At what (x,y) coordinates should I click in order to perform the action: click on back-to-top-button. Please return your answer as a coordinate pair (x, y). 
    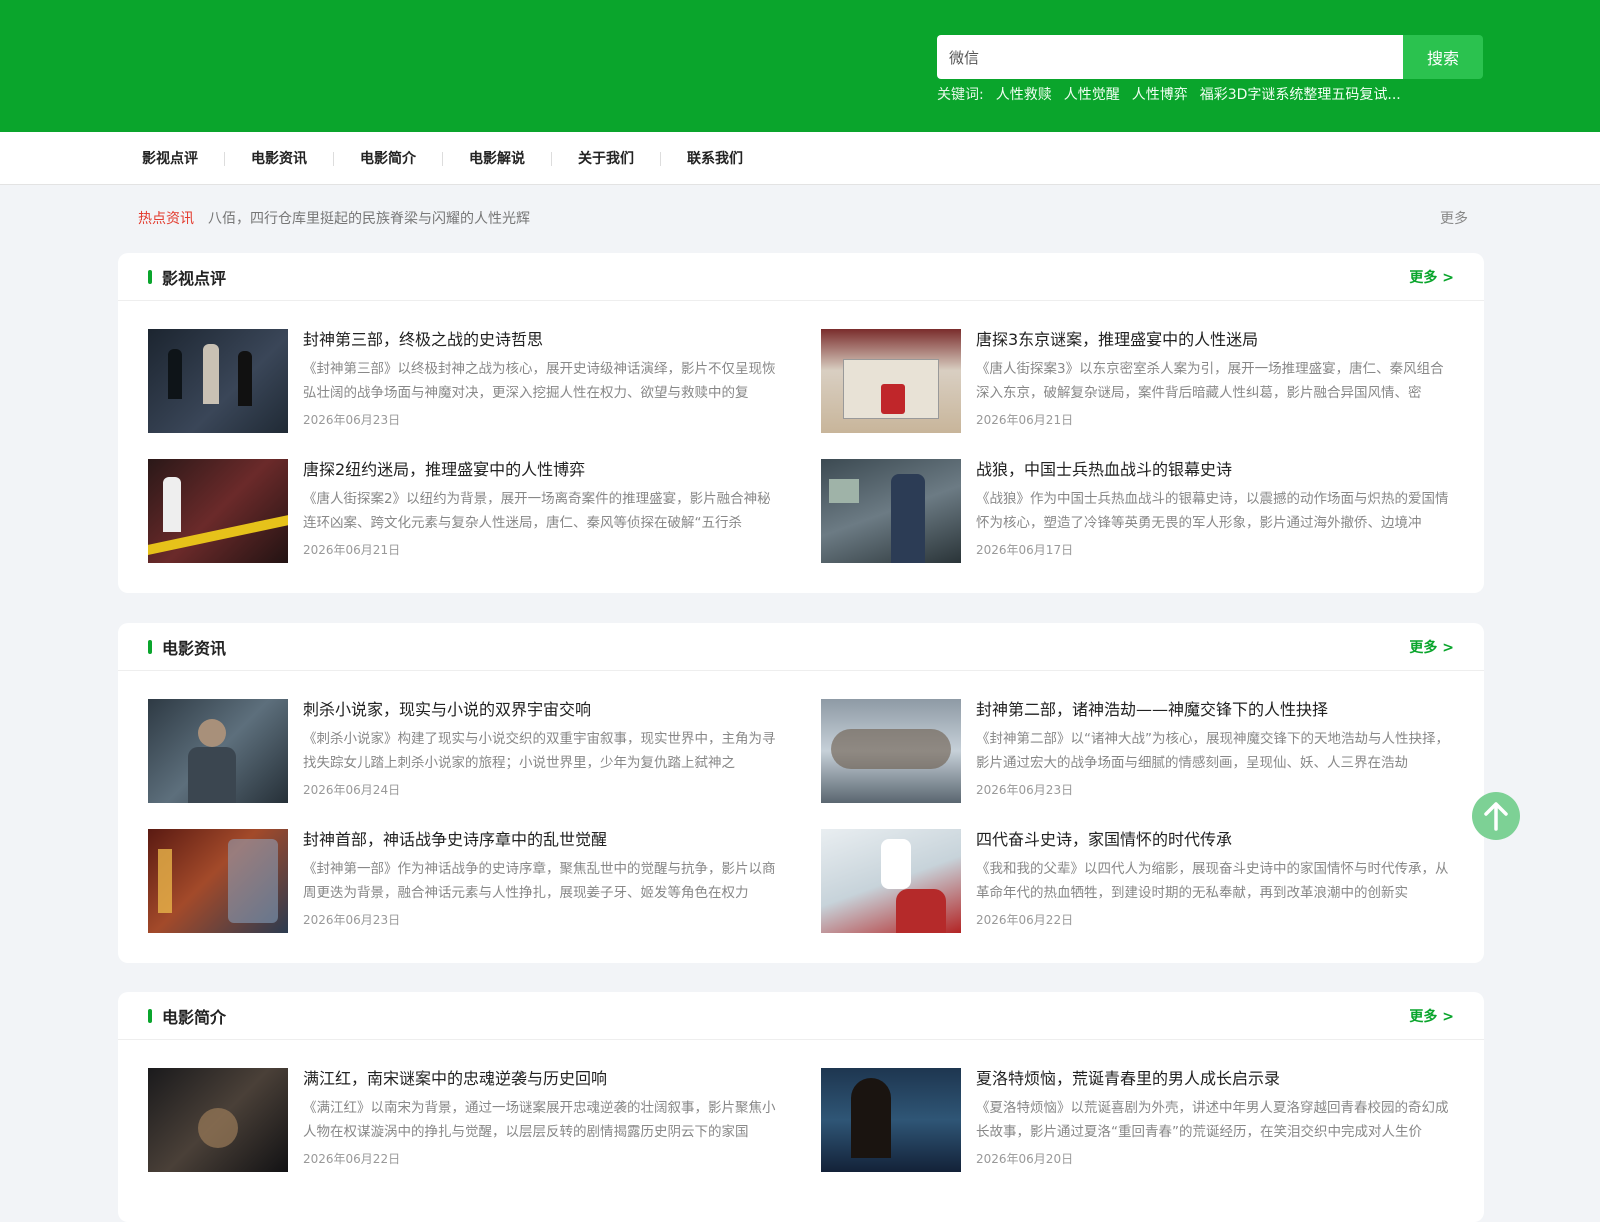
    Looking at the image, I should click on (1496, 816).